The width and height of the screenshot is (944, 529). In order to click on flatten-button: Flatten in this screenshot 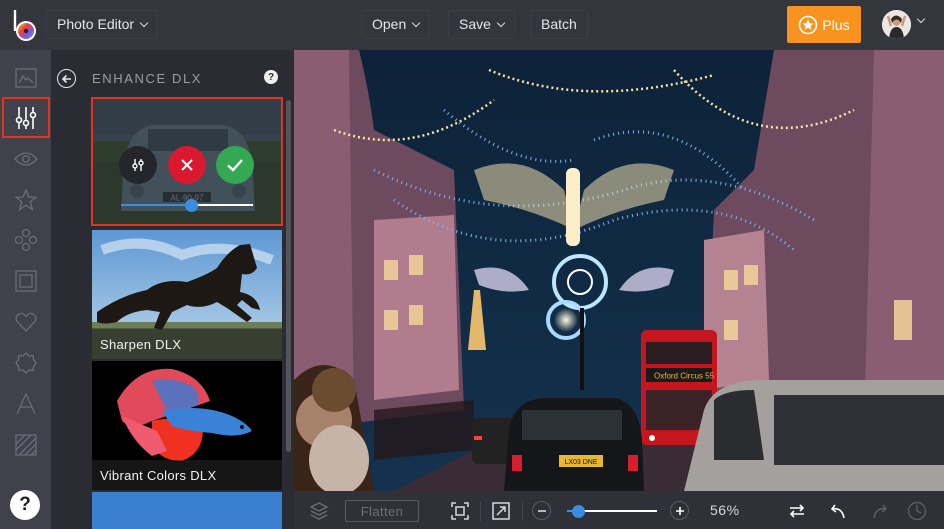, I will do `click(382, 511)`.